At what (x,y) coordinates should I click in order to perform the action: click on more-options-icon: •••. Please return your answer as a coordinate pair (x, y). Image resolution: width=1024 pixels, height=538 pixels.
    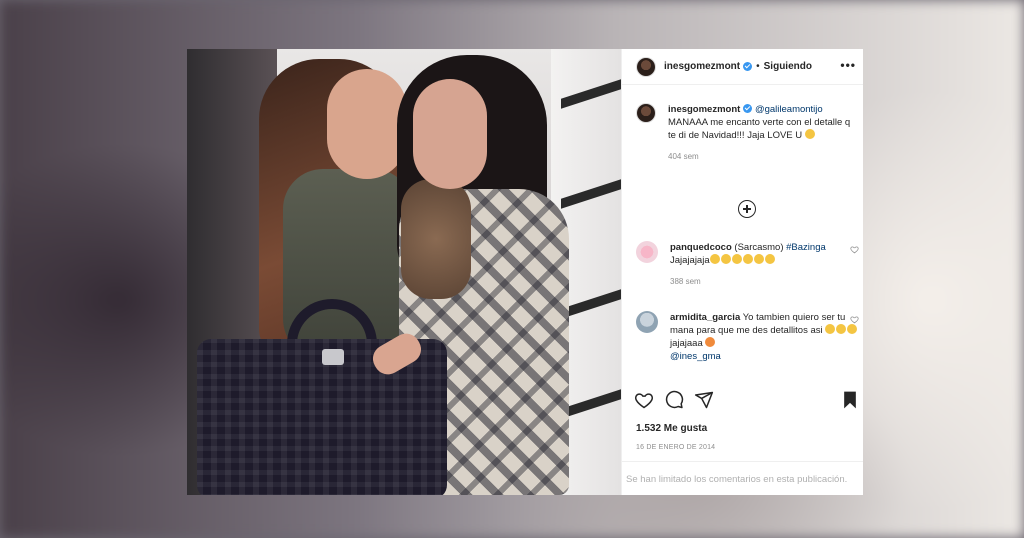
    Looking at the image, I should click on (848, 65).